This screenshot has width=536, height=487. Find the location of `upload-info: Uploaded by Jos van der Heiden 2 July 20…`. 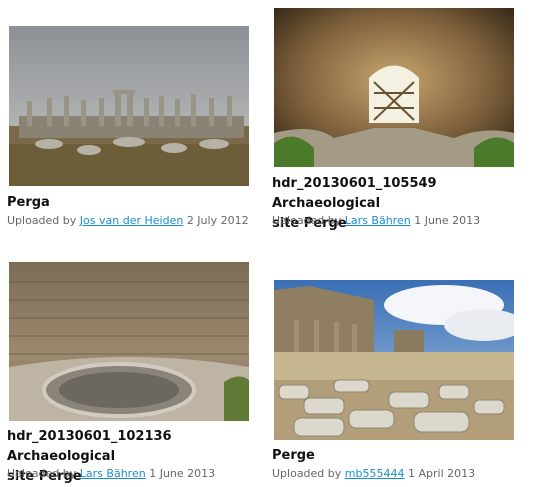

upload-info: Uploaded by Jos van der Heiden 2 July 20… is located at coordinates (128, 221).